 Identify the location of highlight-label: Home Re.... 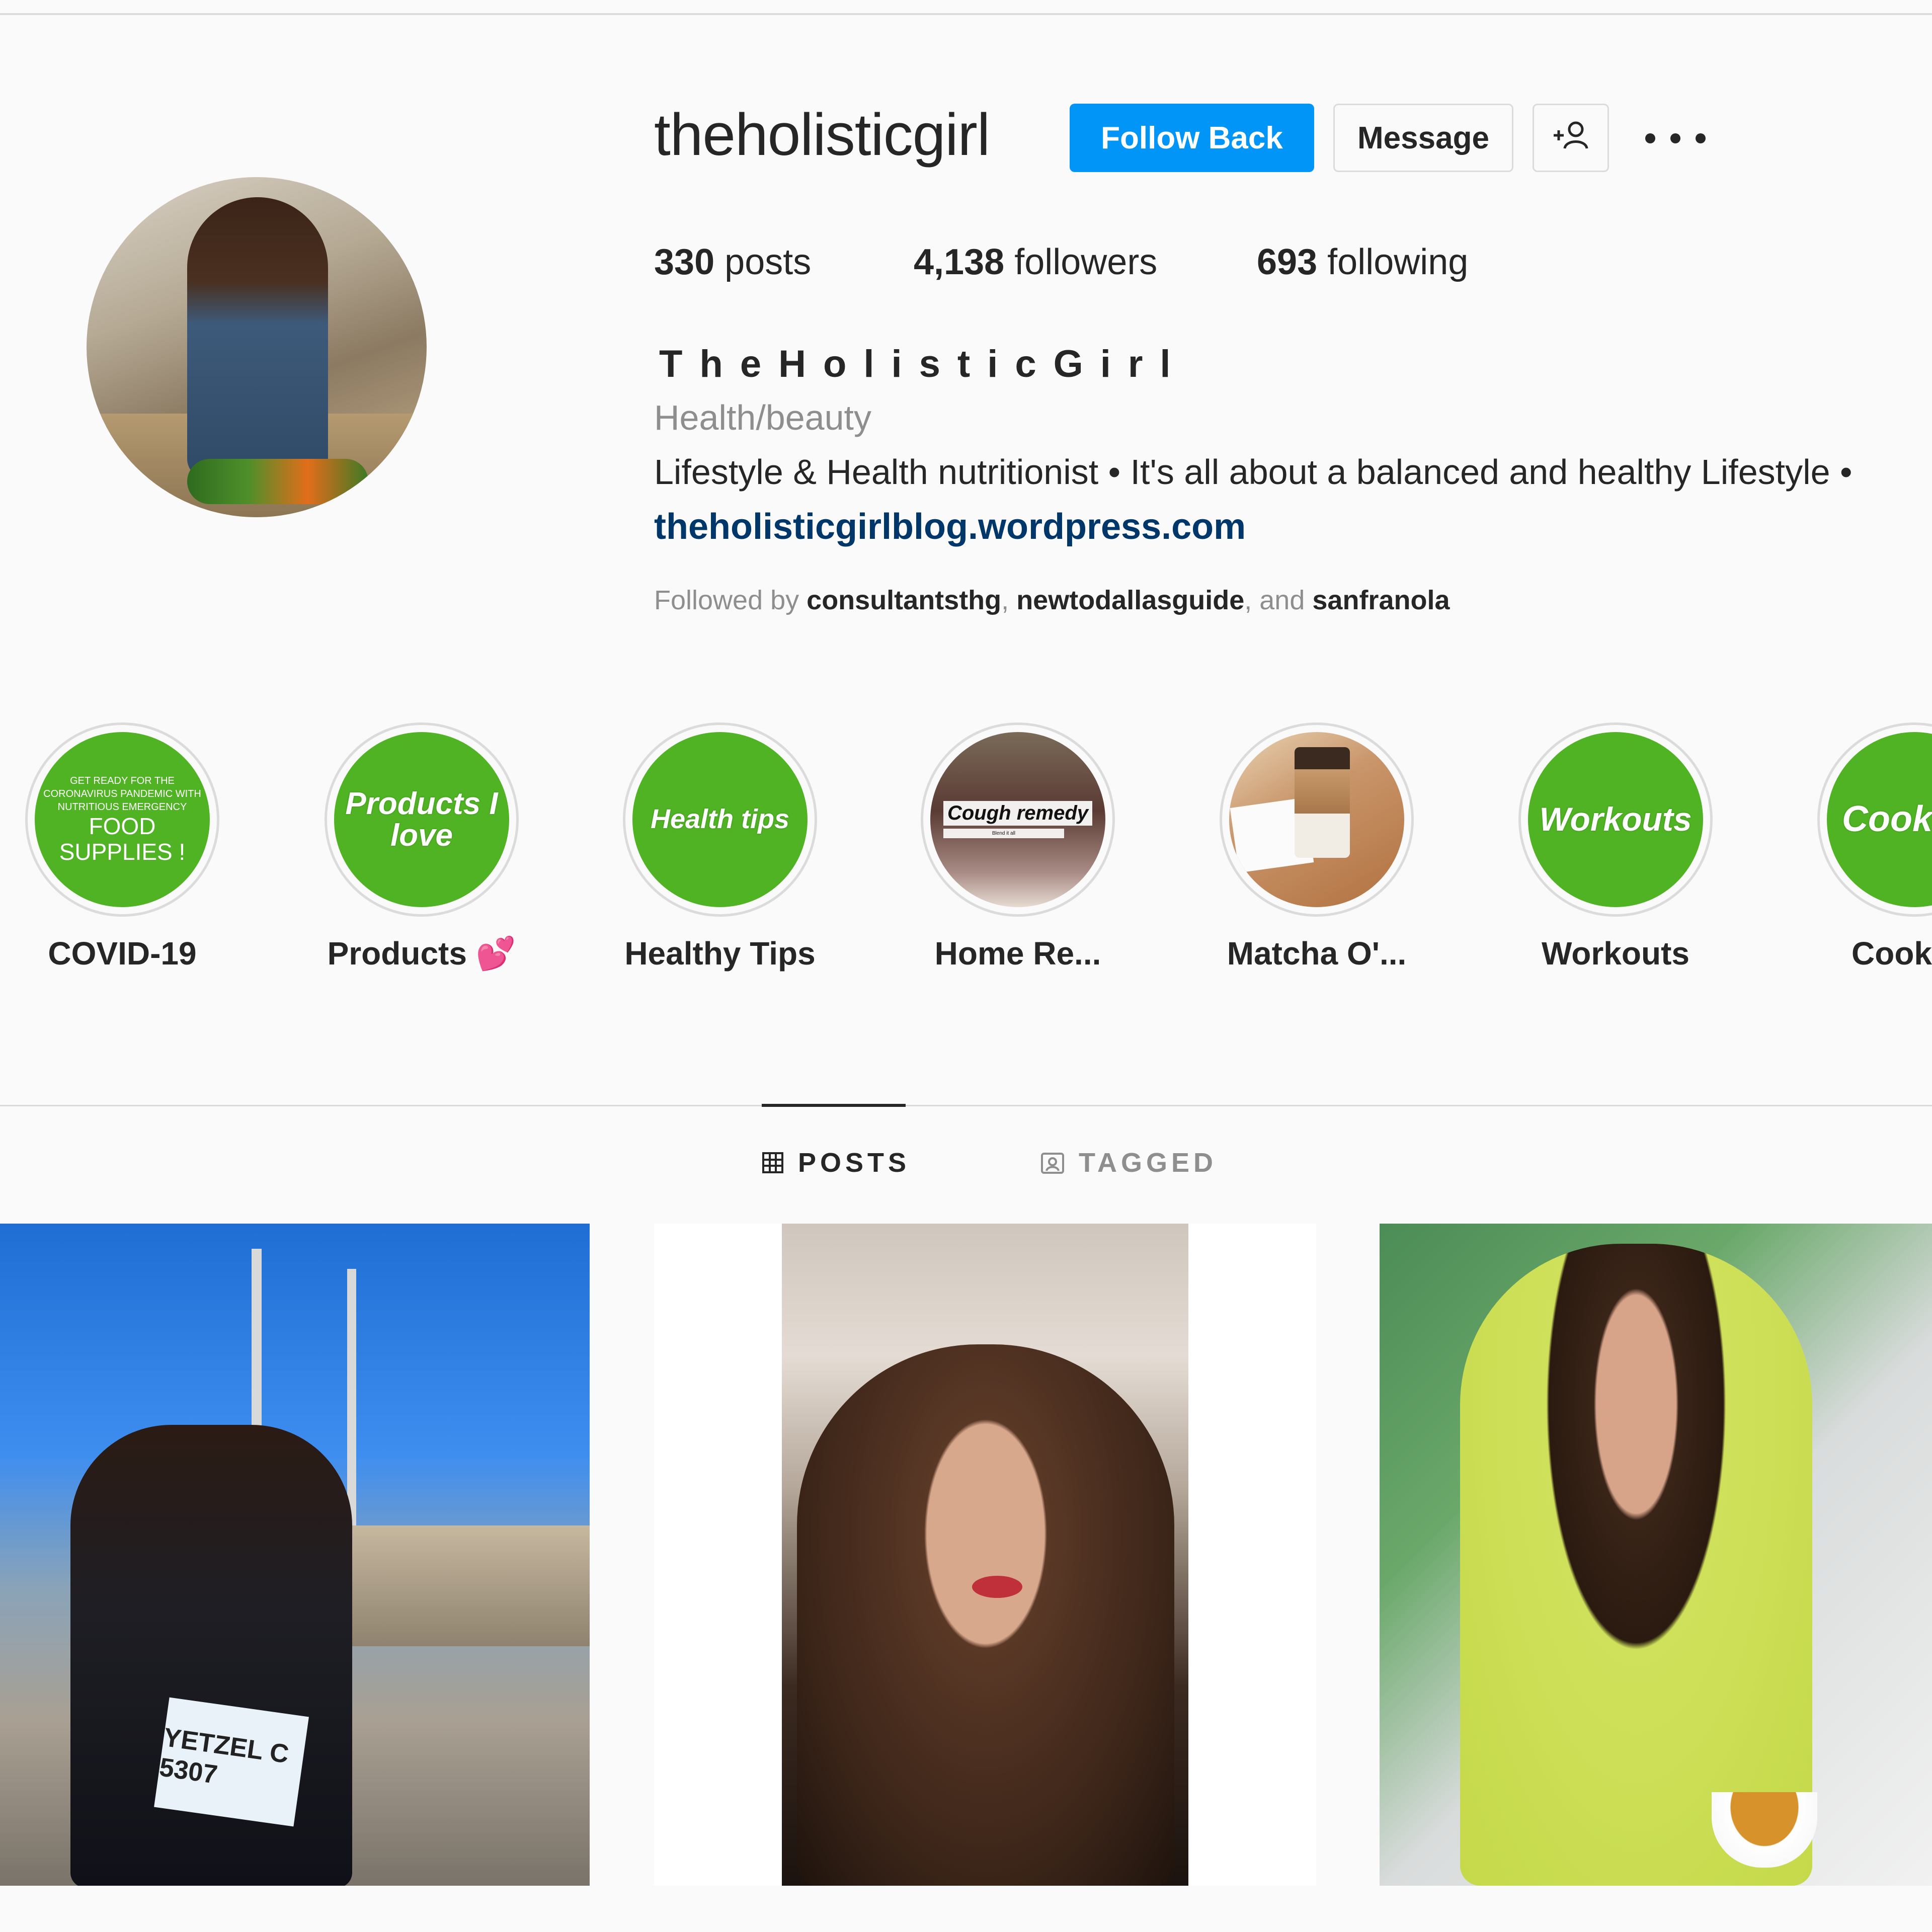
(1017, 953).